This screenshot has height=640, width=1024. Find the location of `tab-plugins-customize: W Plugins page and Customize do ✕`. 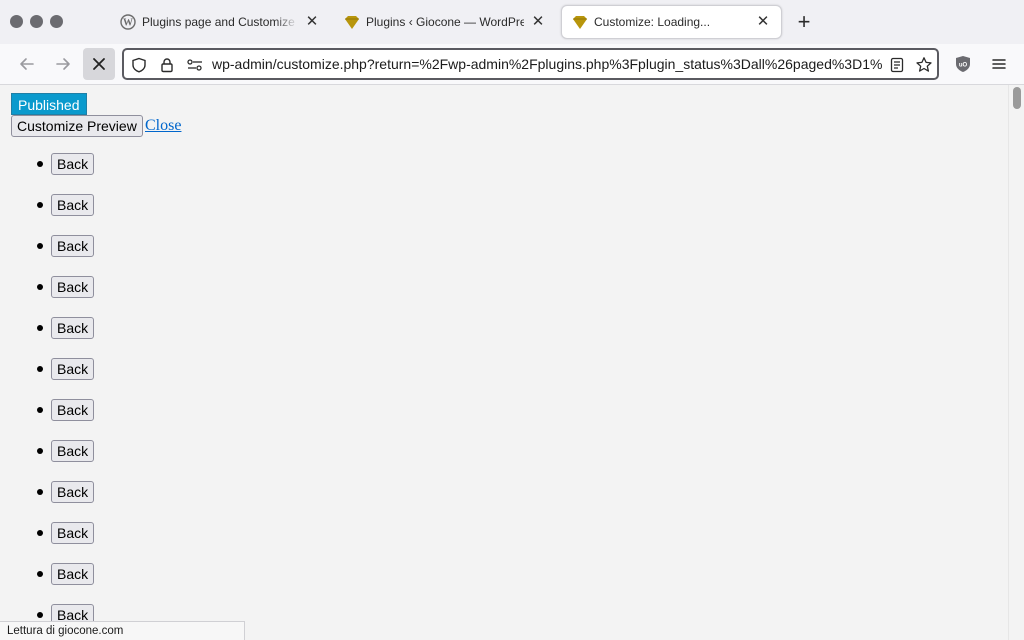

tab-plugins-customize: W Plugins page and Customize do ✕ is located at coordinates (220, 22).